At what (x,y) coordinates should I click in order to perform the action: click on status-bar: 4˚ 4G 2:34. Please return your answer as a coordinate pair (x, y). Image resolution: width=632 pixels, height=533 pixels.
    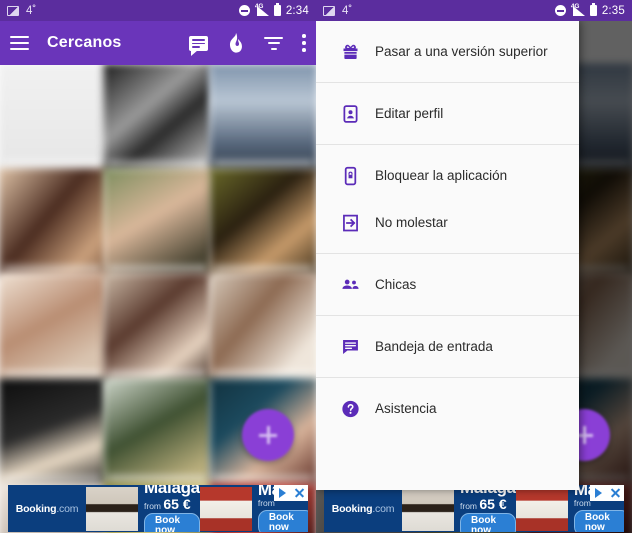
    Looking at the image, I should click on (158, 10).